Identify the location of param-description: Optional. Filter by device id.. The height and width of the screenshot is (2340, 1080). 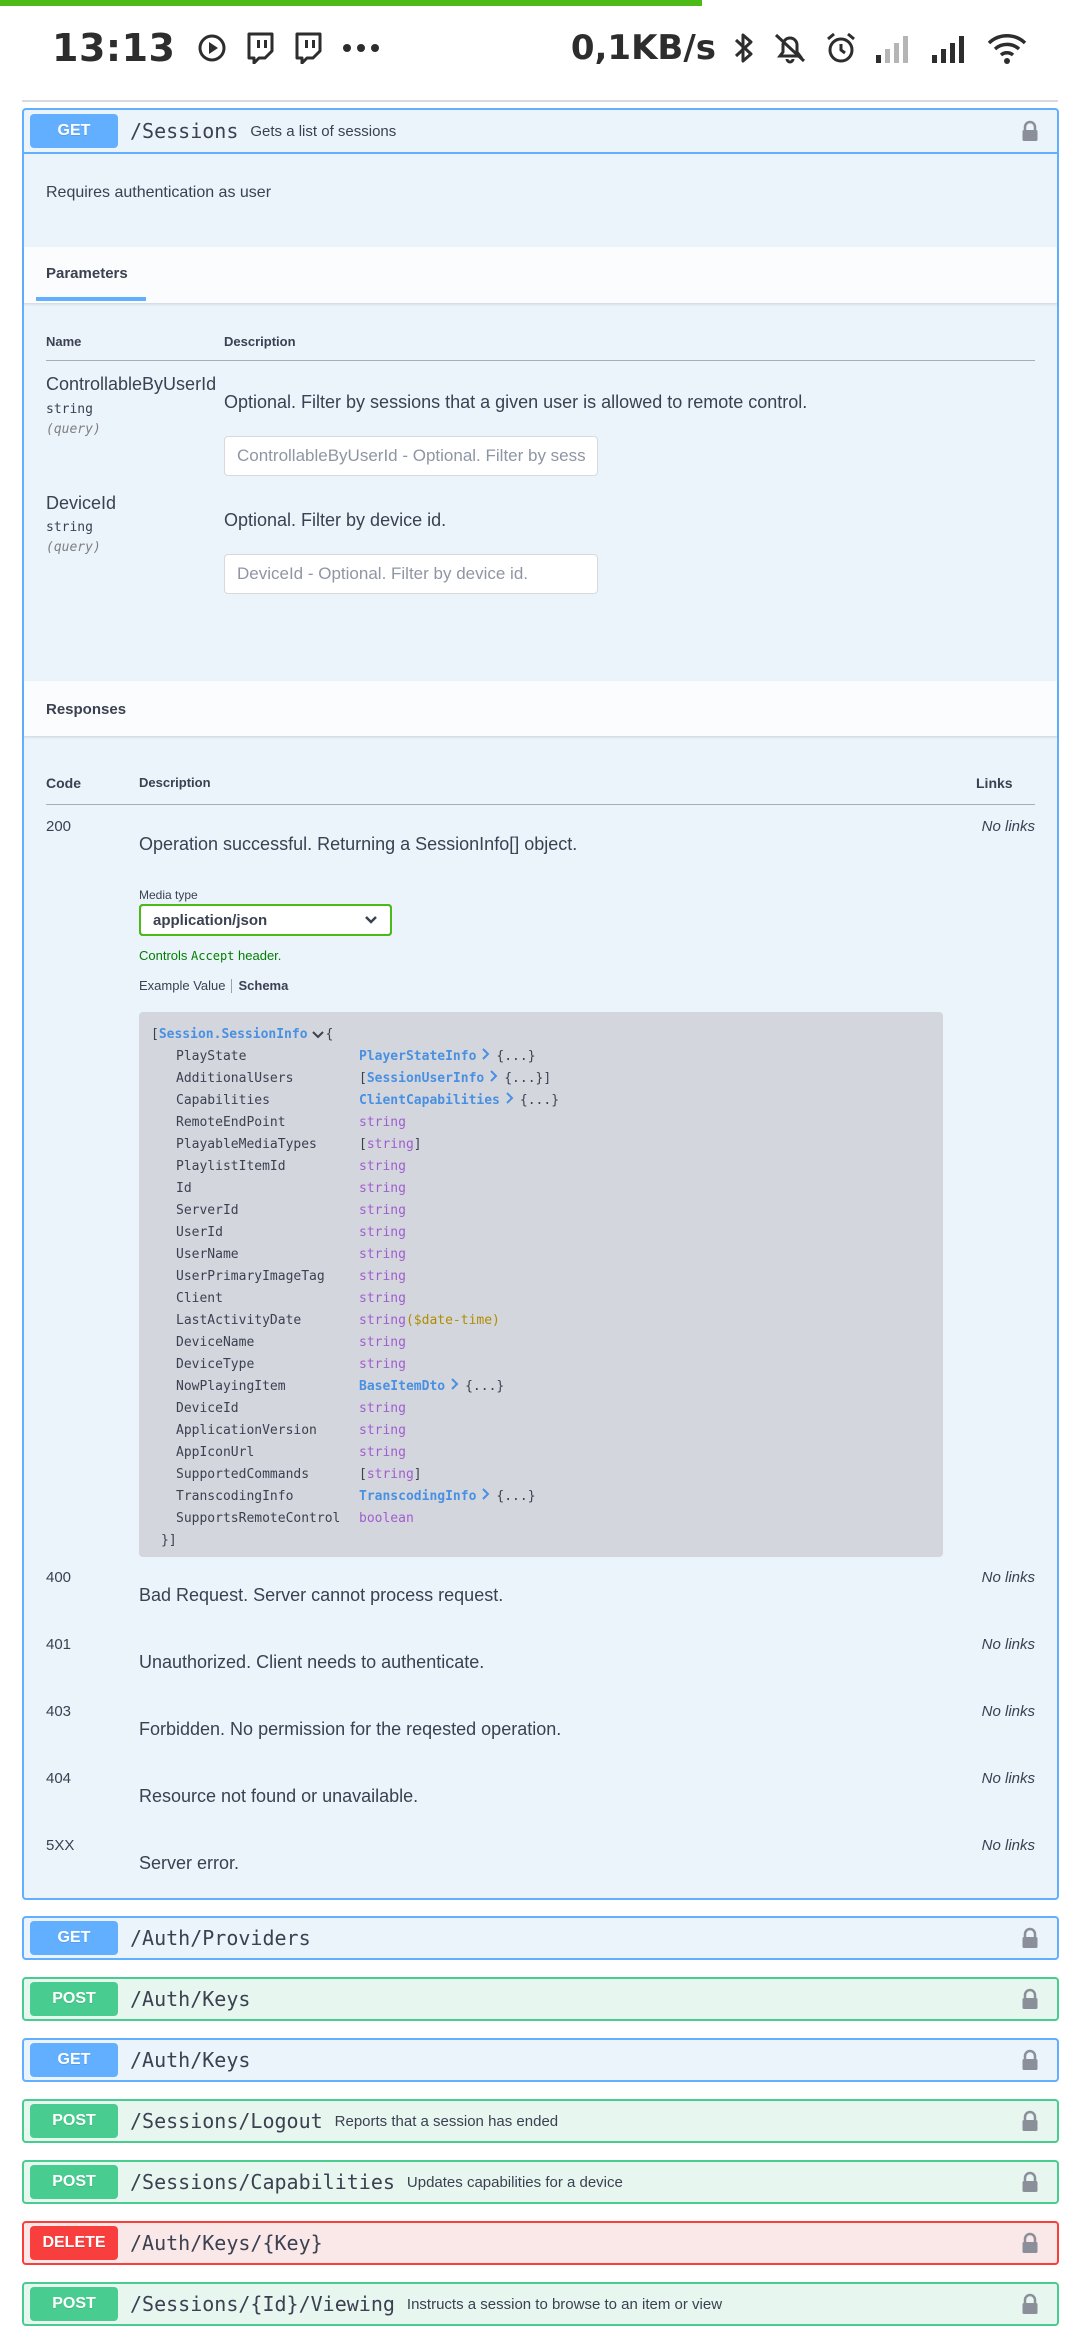
(335, 520).